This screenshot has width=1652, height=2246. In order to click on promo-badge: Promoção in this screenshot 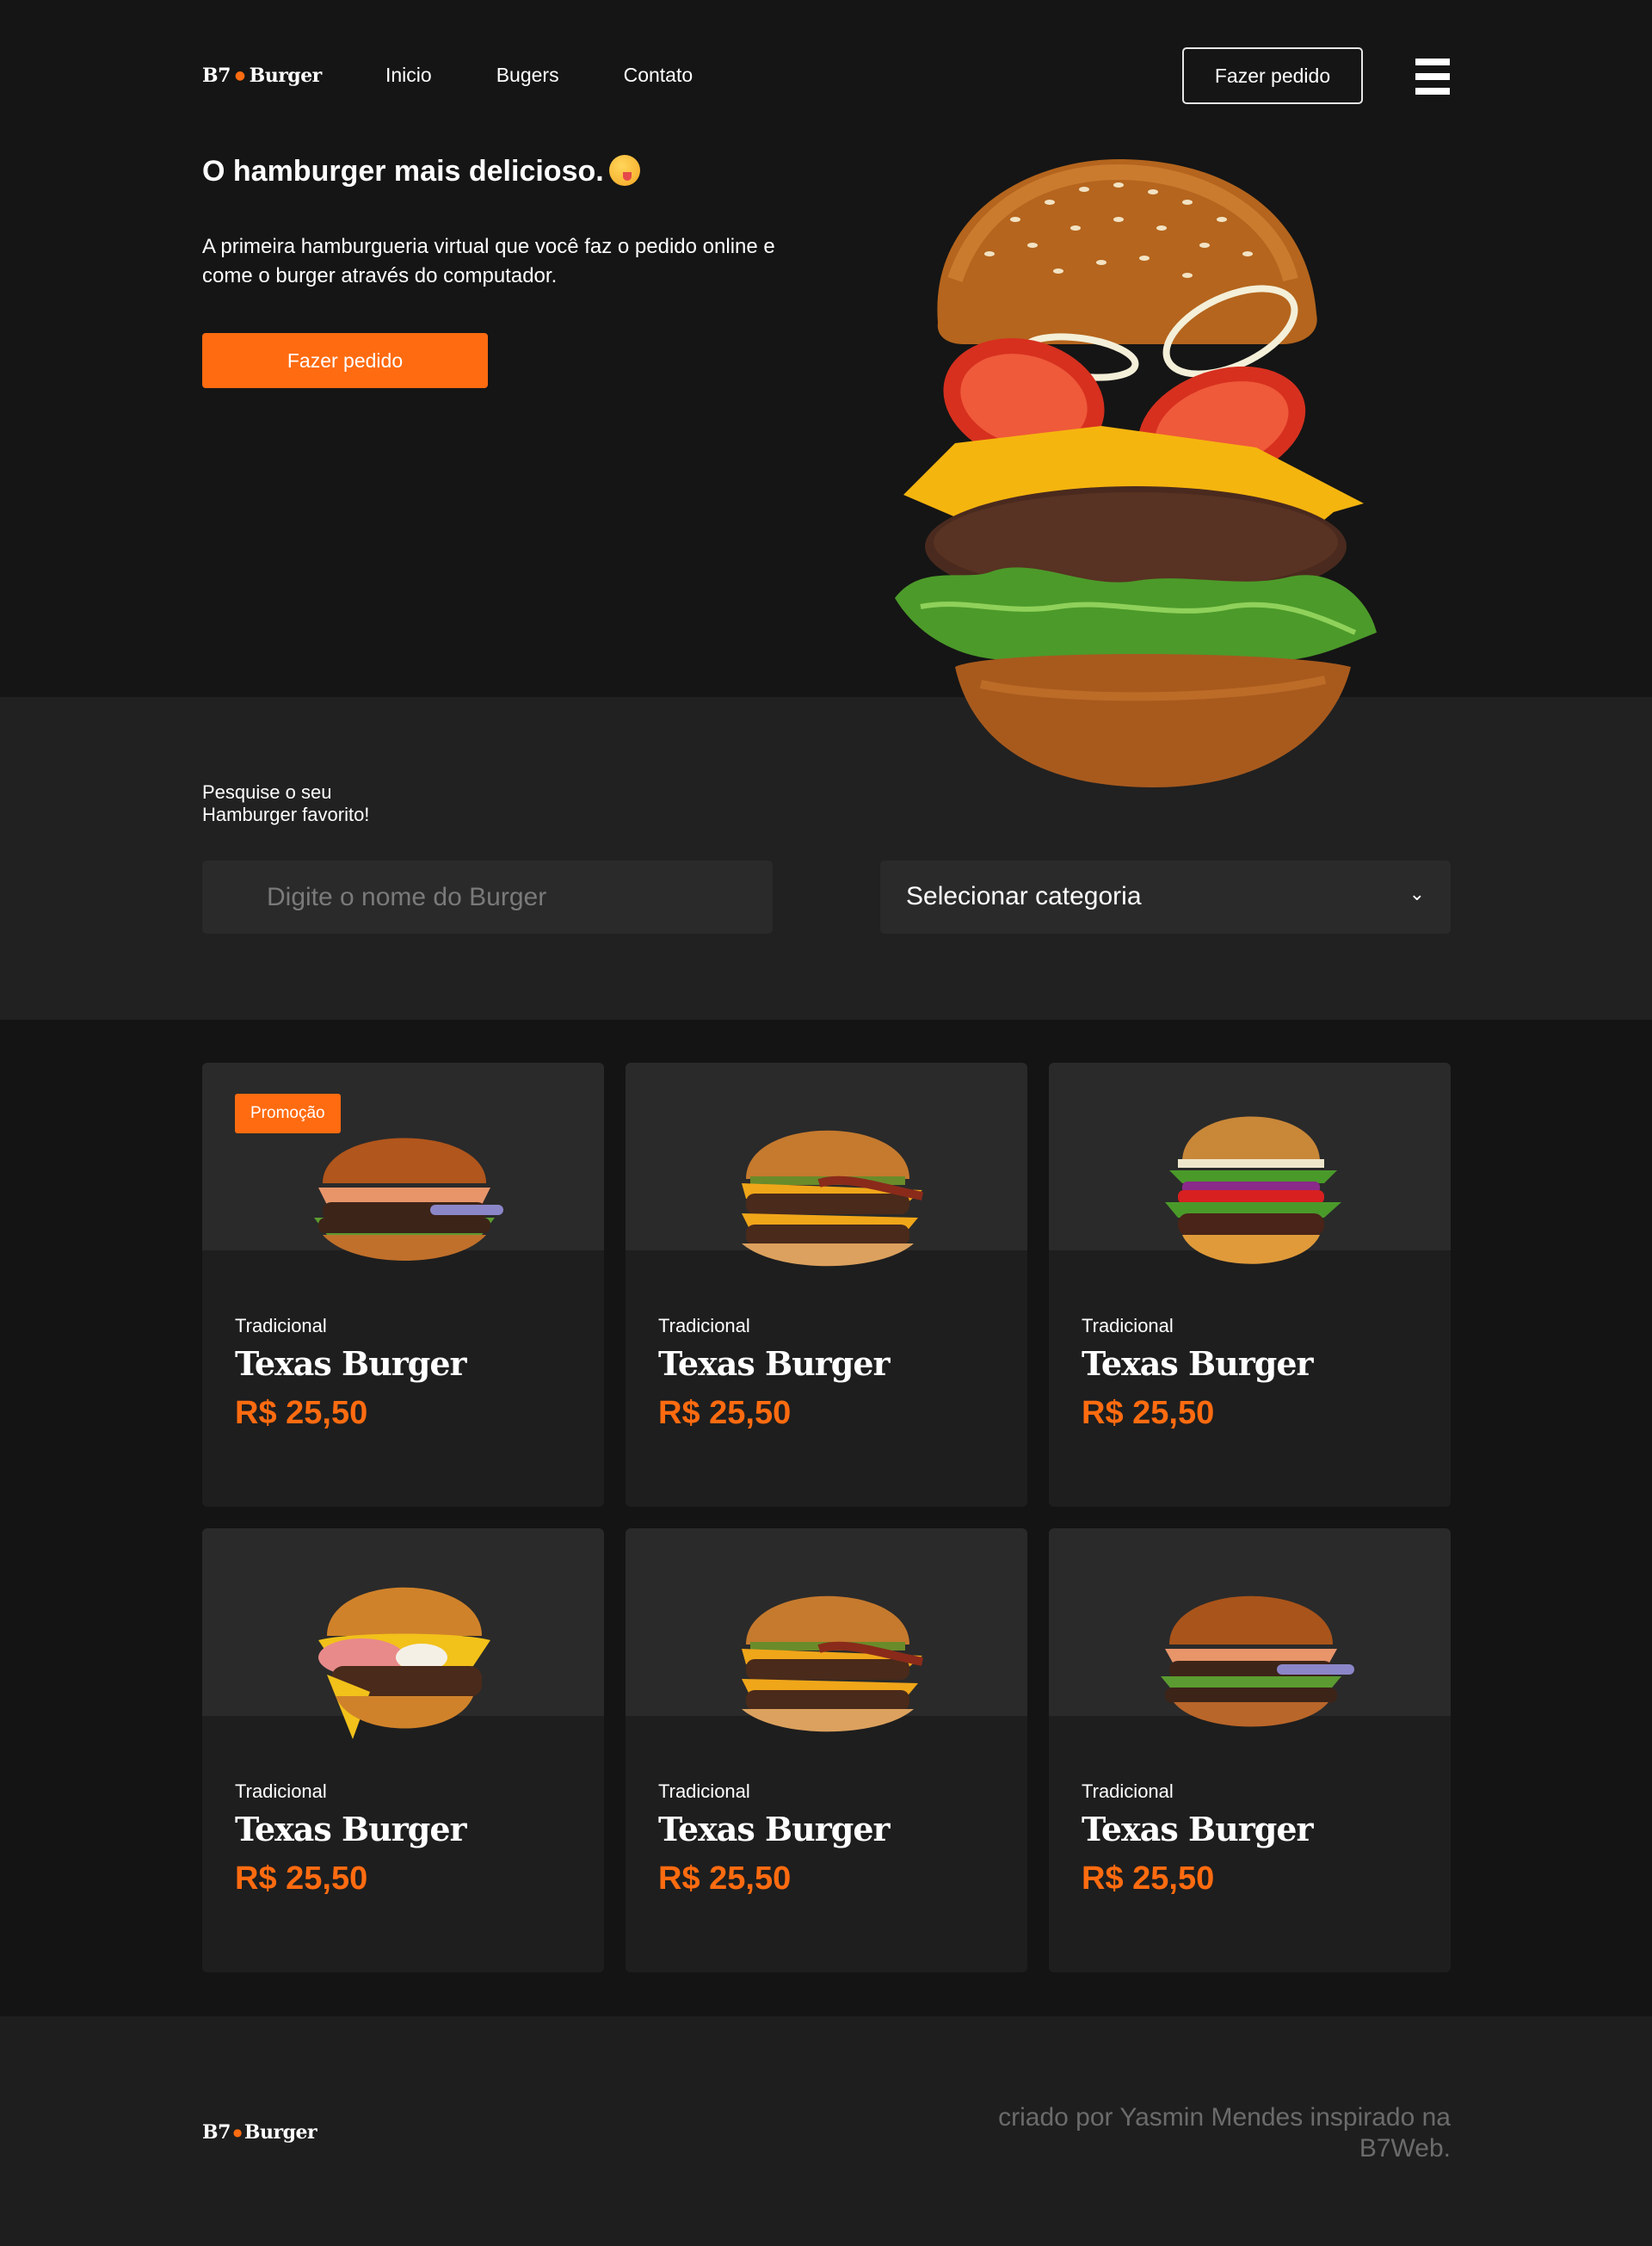, I will do `click(288, 1113)`.